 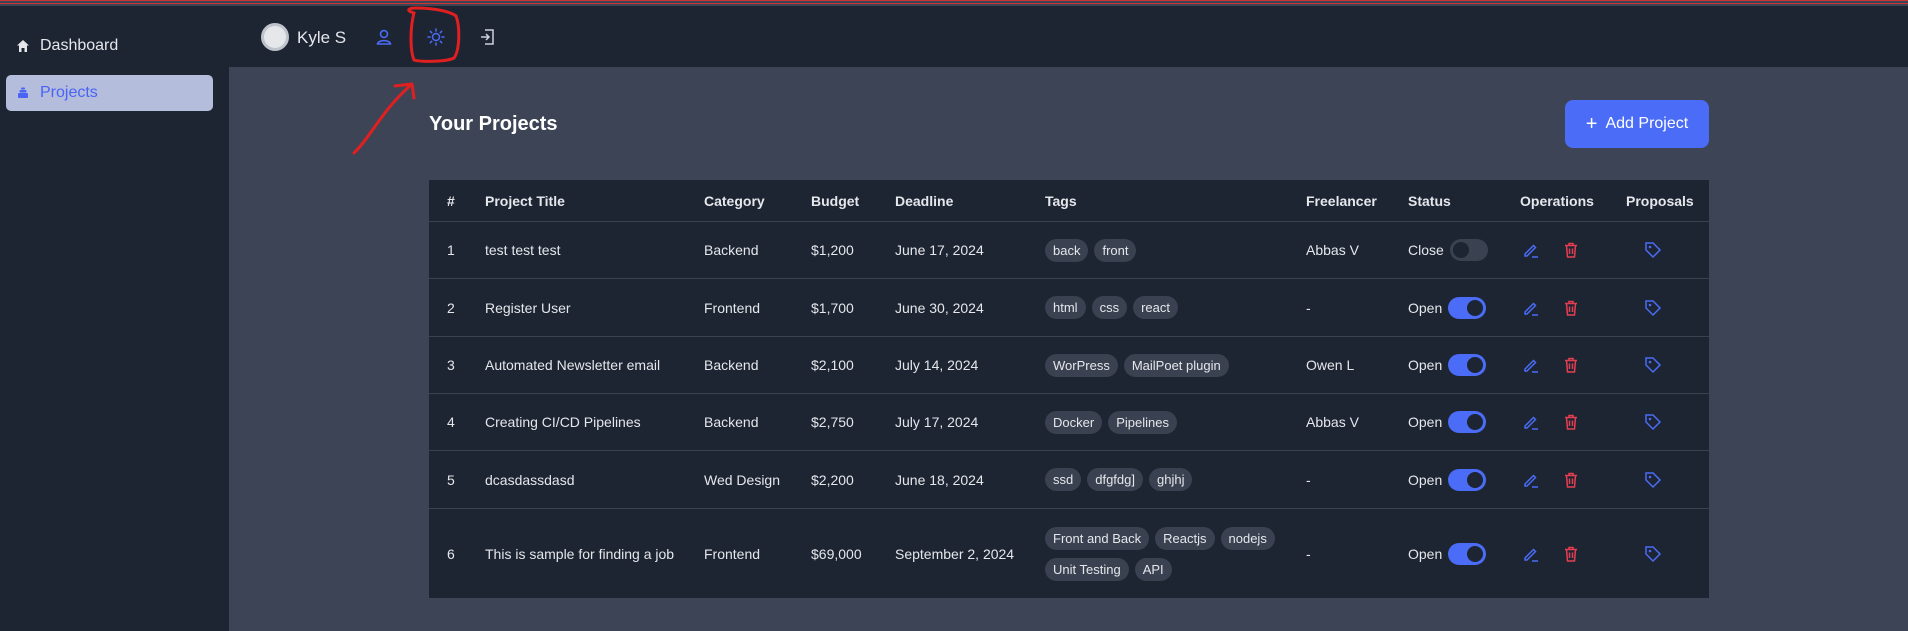 What do you see at coordinates (832, 422) in the screenshot?
I see `project-budget: $2,750` at bounding box center [832, 422].